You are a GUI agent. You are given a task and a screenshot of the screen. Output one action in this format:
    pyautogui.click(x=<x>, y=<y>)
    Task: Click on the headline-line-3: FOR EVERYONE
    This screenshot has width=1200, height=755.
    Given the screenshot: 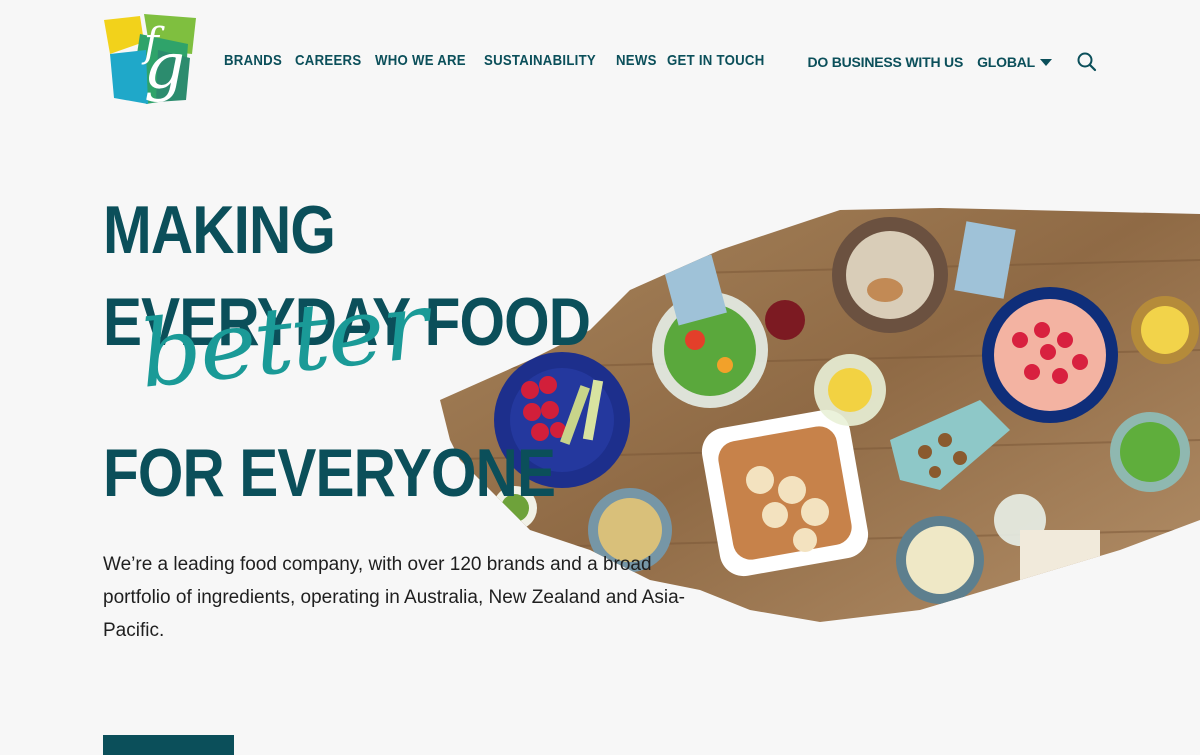 What is the action you would take?
    pyautogui.click(x=329, y=473)
    